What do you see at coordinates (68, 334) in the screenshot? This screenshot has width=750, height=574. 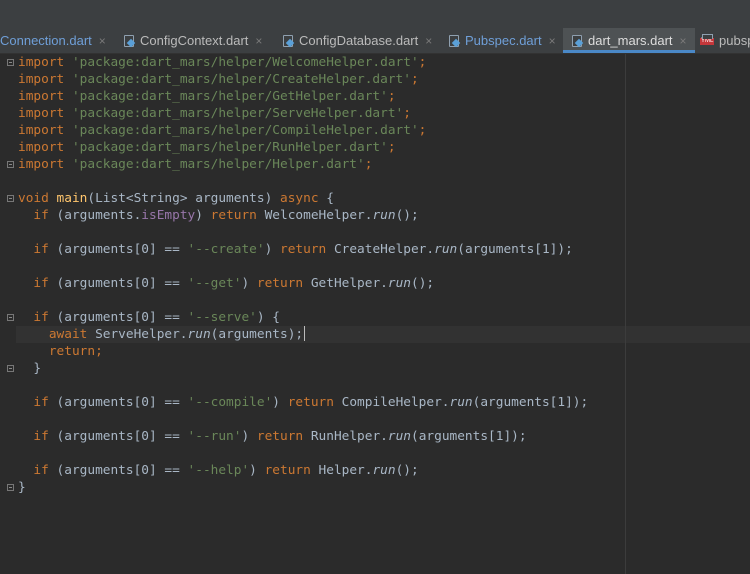 I see `keyword: await` at bounding box center [68, 334].